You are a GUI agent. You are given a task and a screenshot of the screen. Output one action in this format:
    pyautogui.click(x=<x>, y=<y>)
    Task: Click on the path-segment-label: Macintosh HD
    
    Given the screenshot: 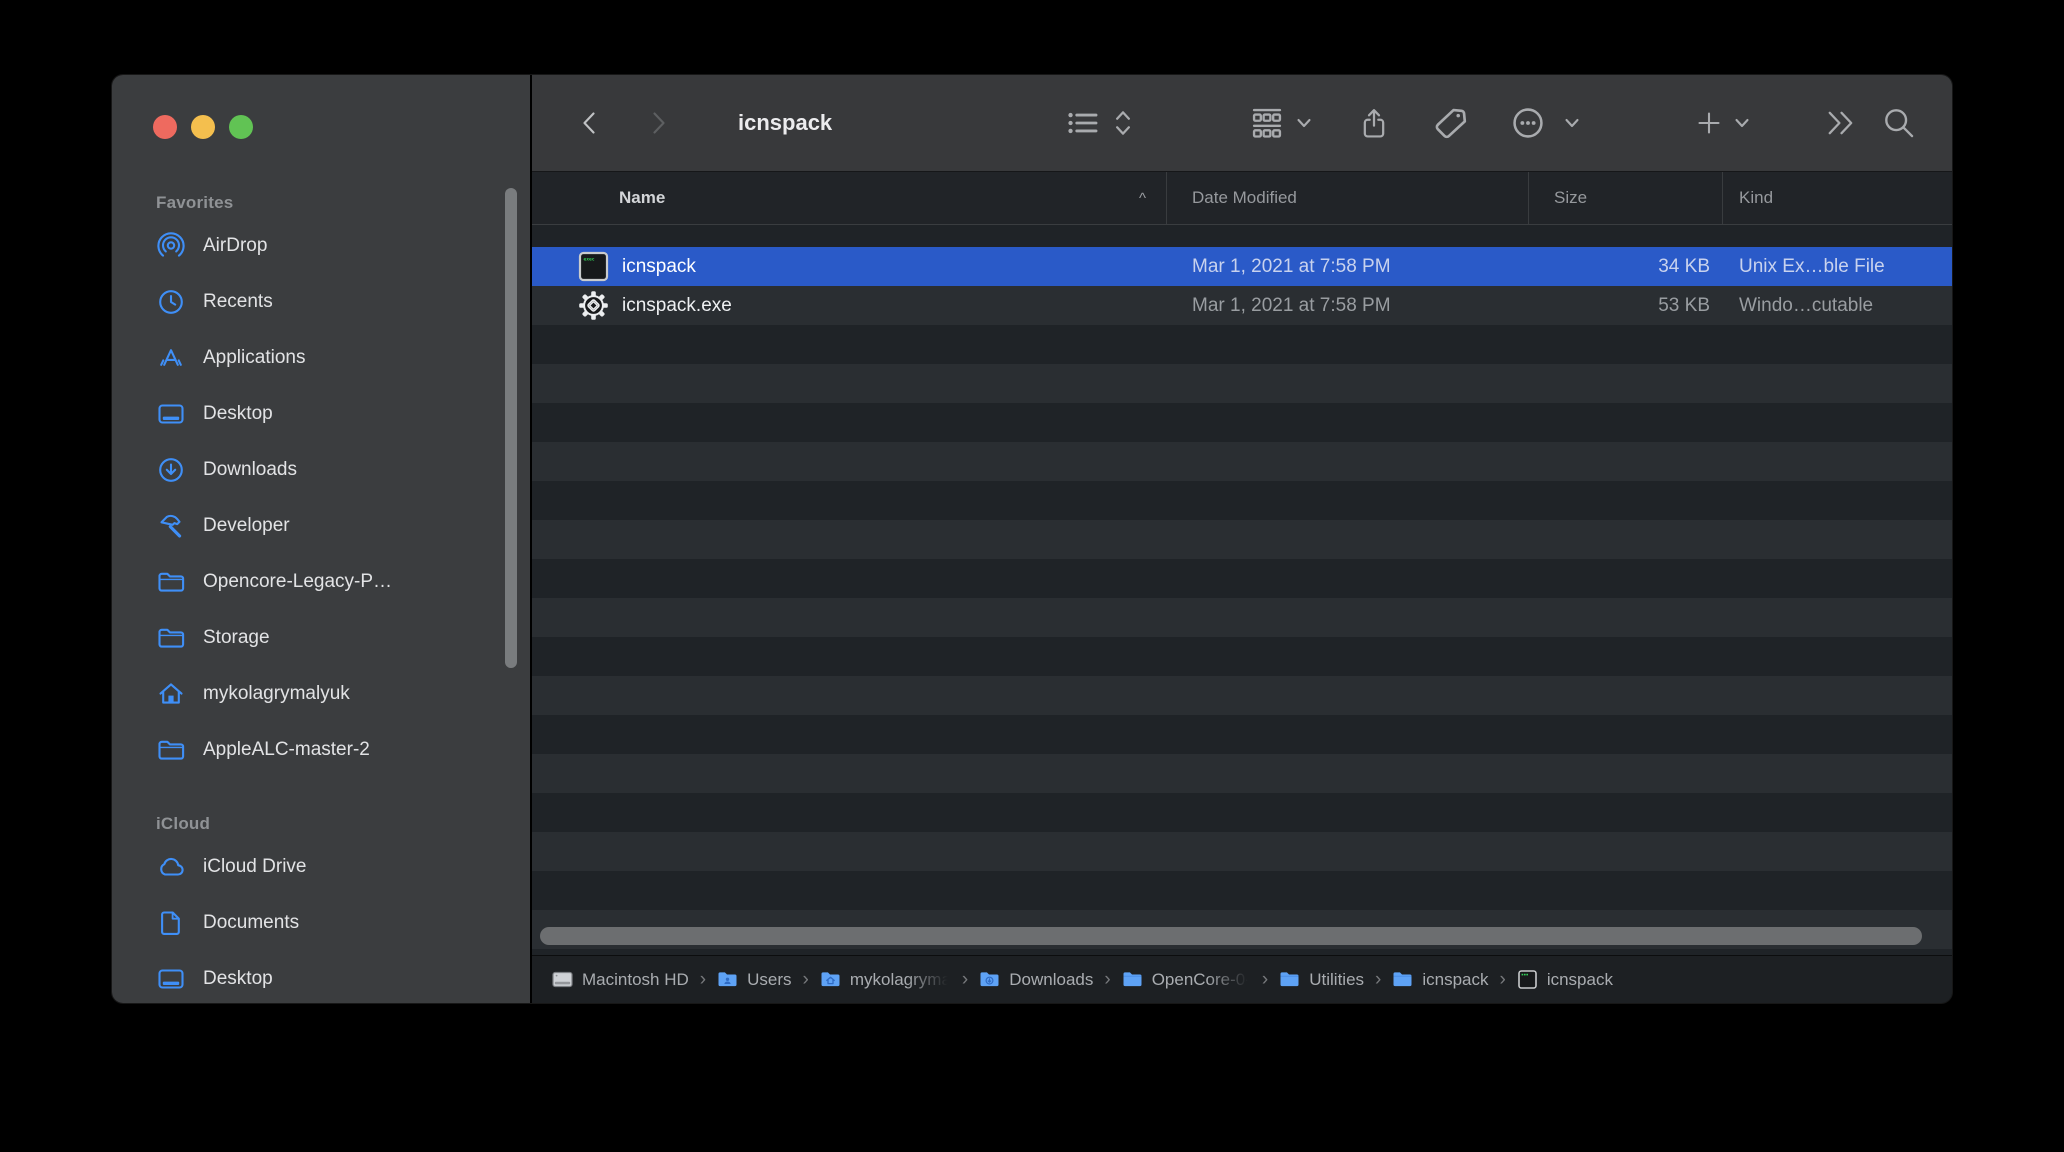 What is the action you would take?
    pyautogui.click(x=635, y=979)
    